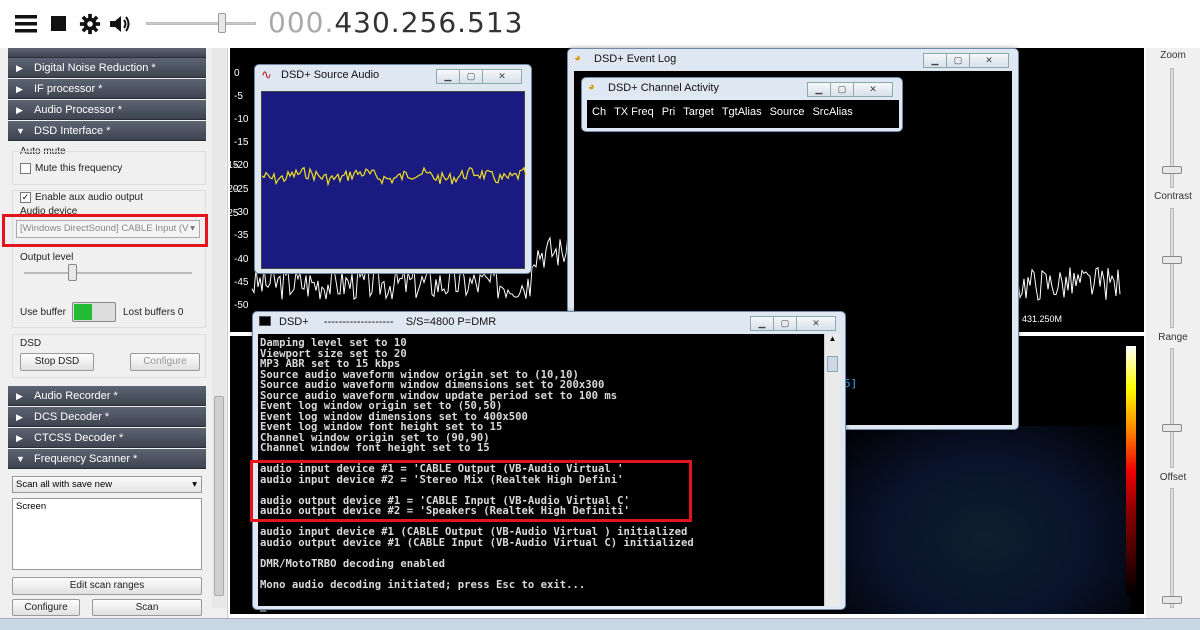  Describe the element at coordinates (241, 119) in the screenshot. I see `y-tick: -10` at that location.